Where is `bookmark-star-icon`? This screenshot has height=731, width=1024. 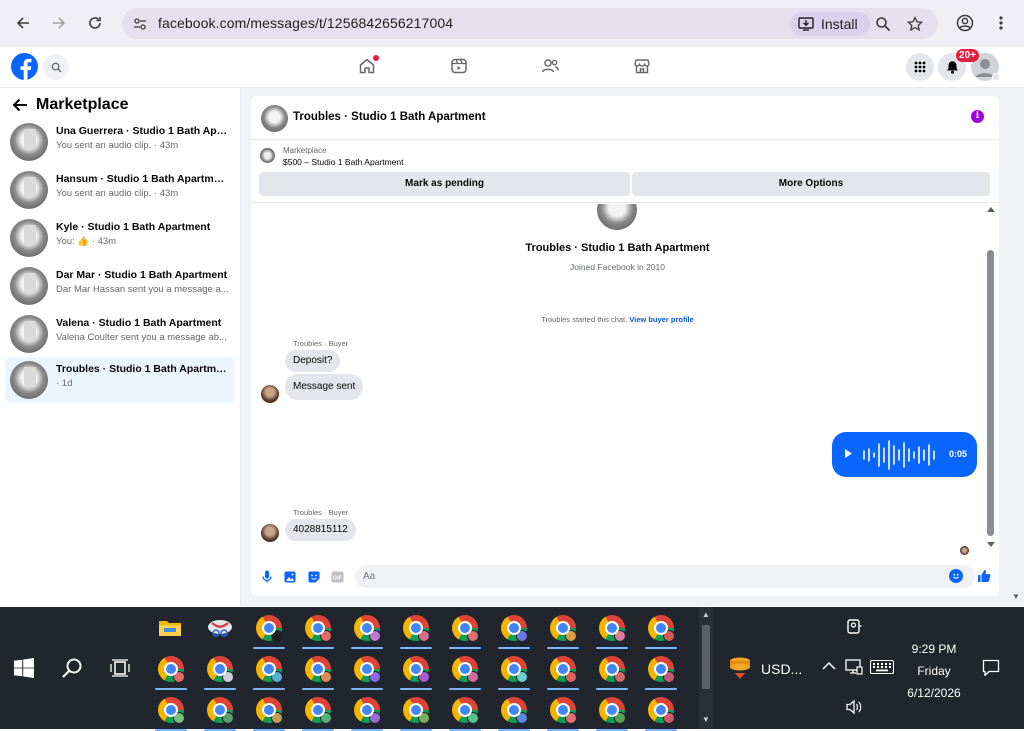
bookmark-star-icon is located at coordinates (915, 24).